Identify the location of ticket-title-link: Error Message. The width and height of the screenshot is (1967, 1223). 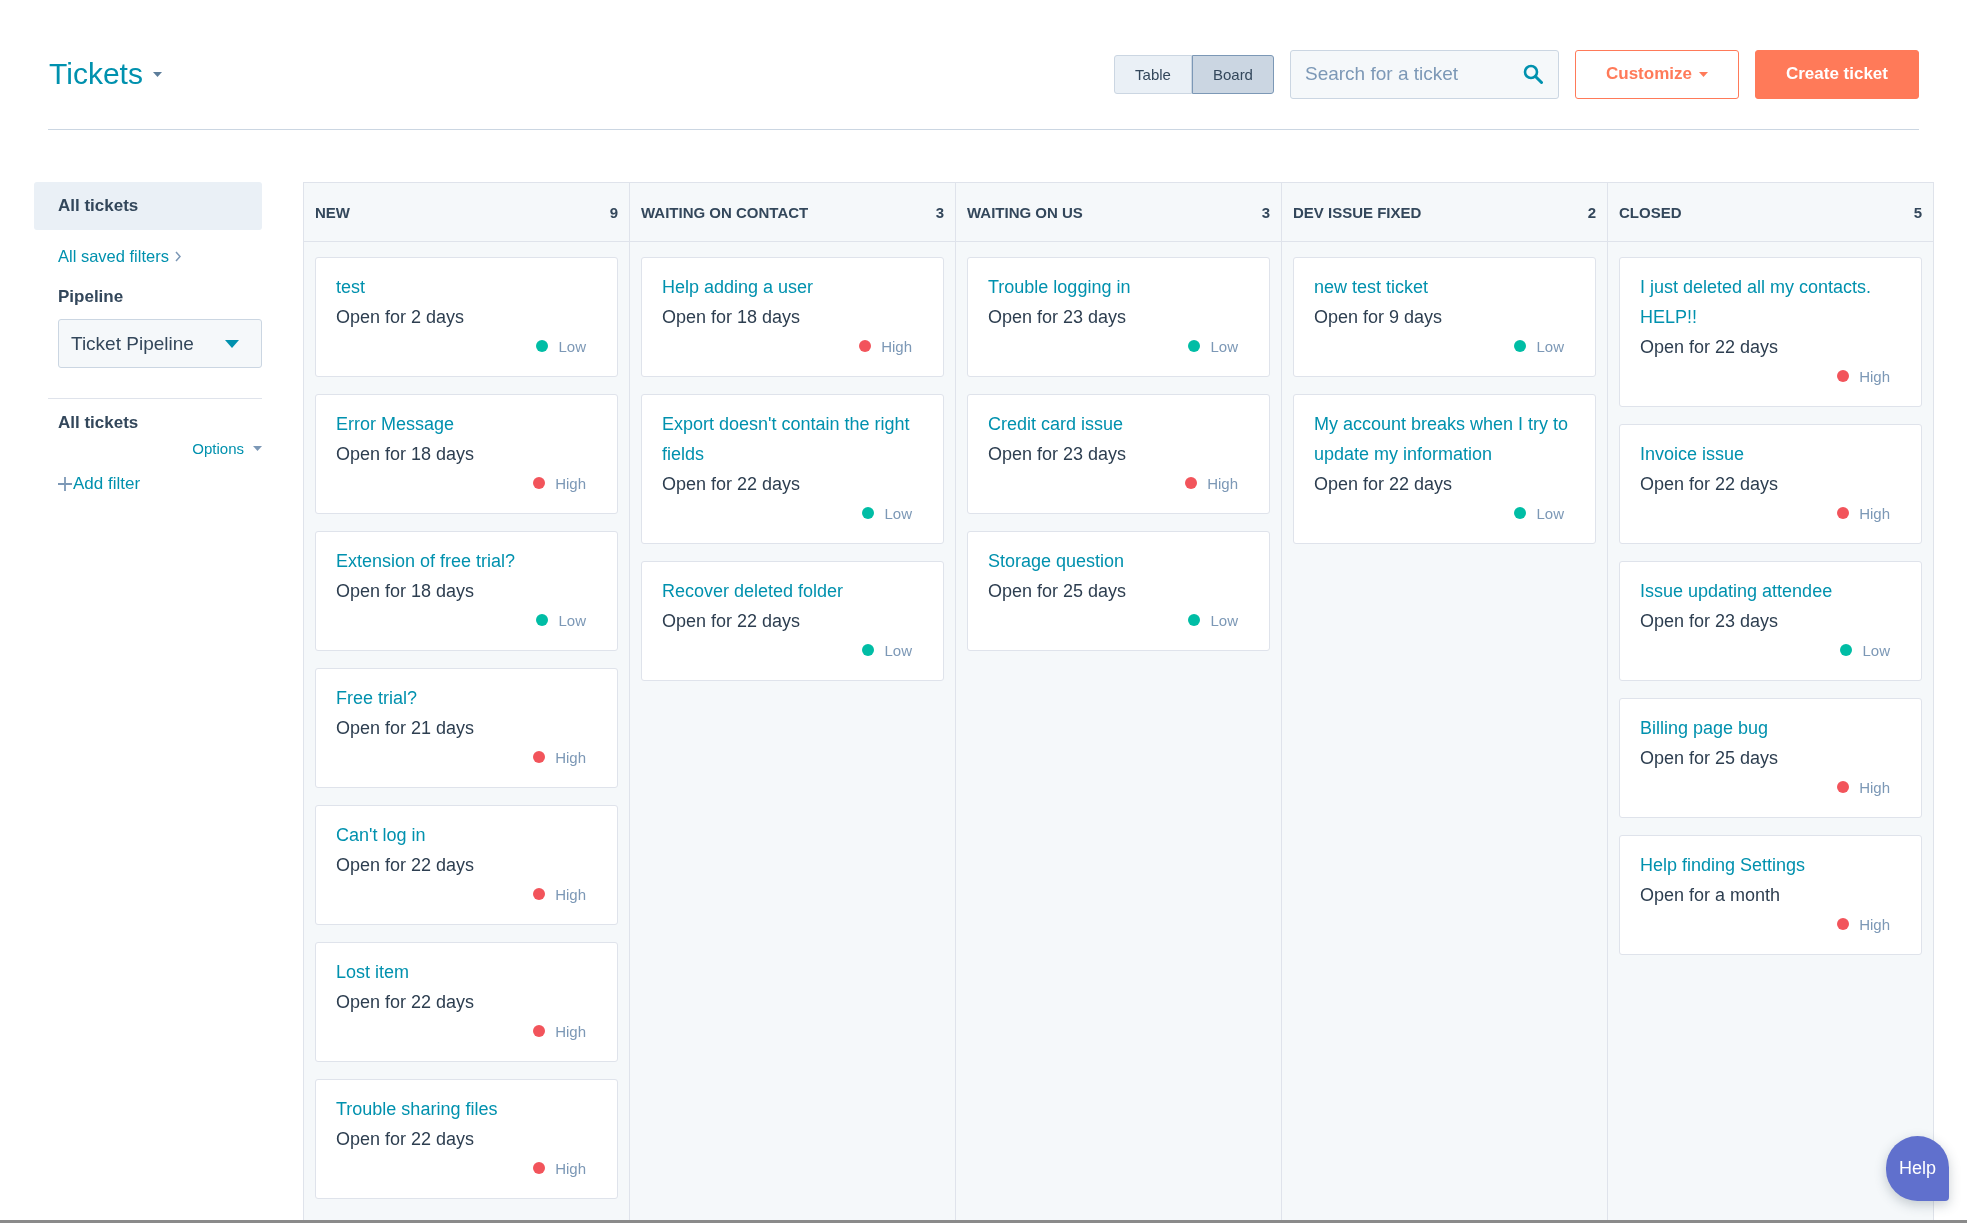
(395, 424).